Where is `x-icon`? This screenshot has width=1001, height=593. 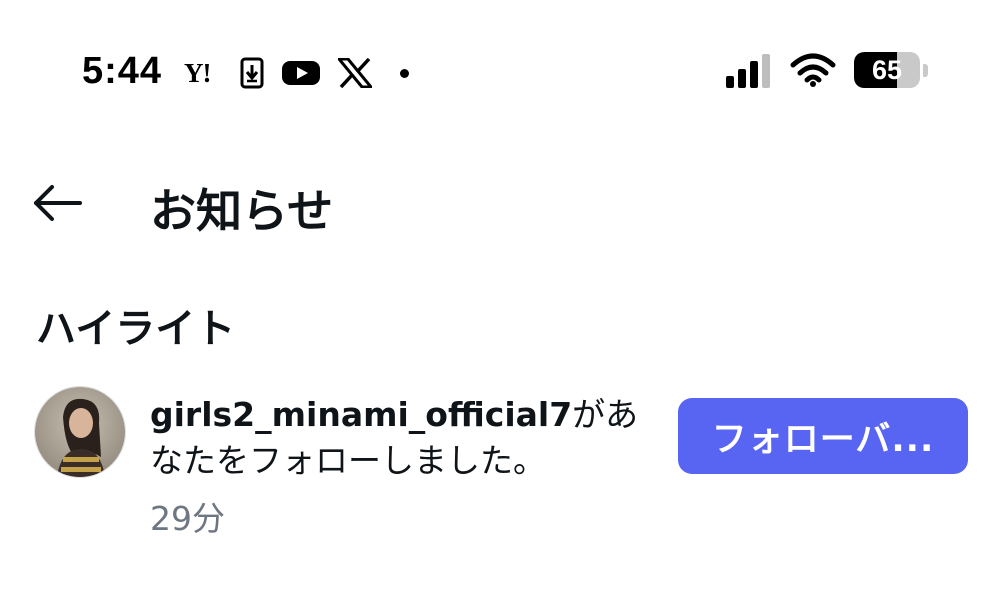
x-icon is located at coordinates (355, 73).